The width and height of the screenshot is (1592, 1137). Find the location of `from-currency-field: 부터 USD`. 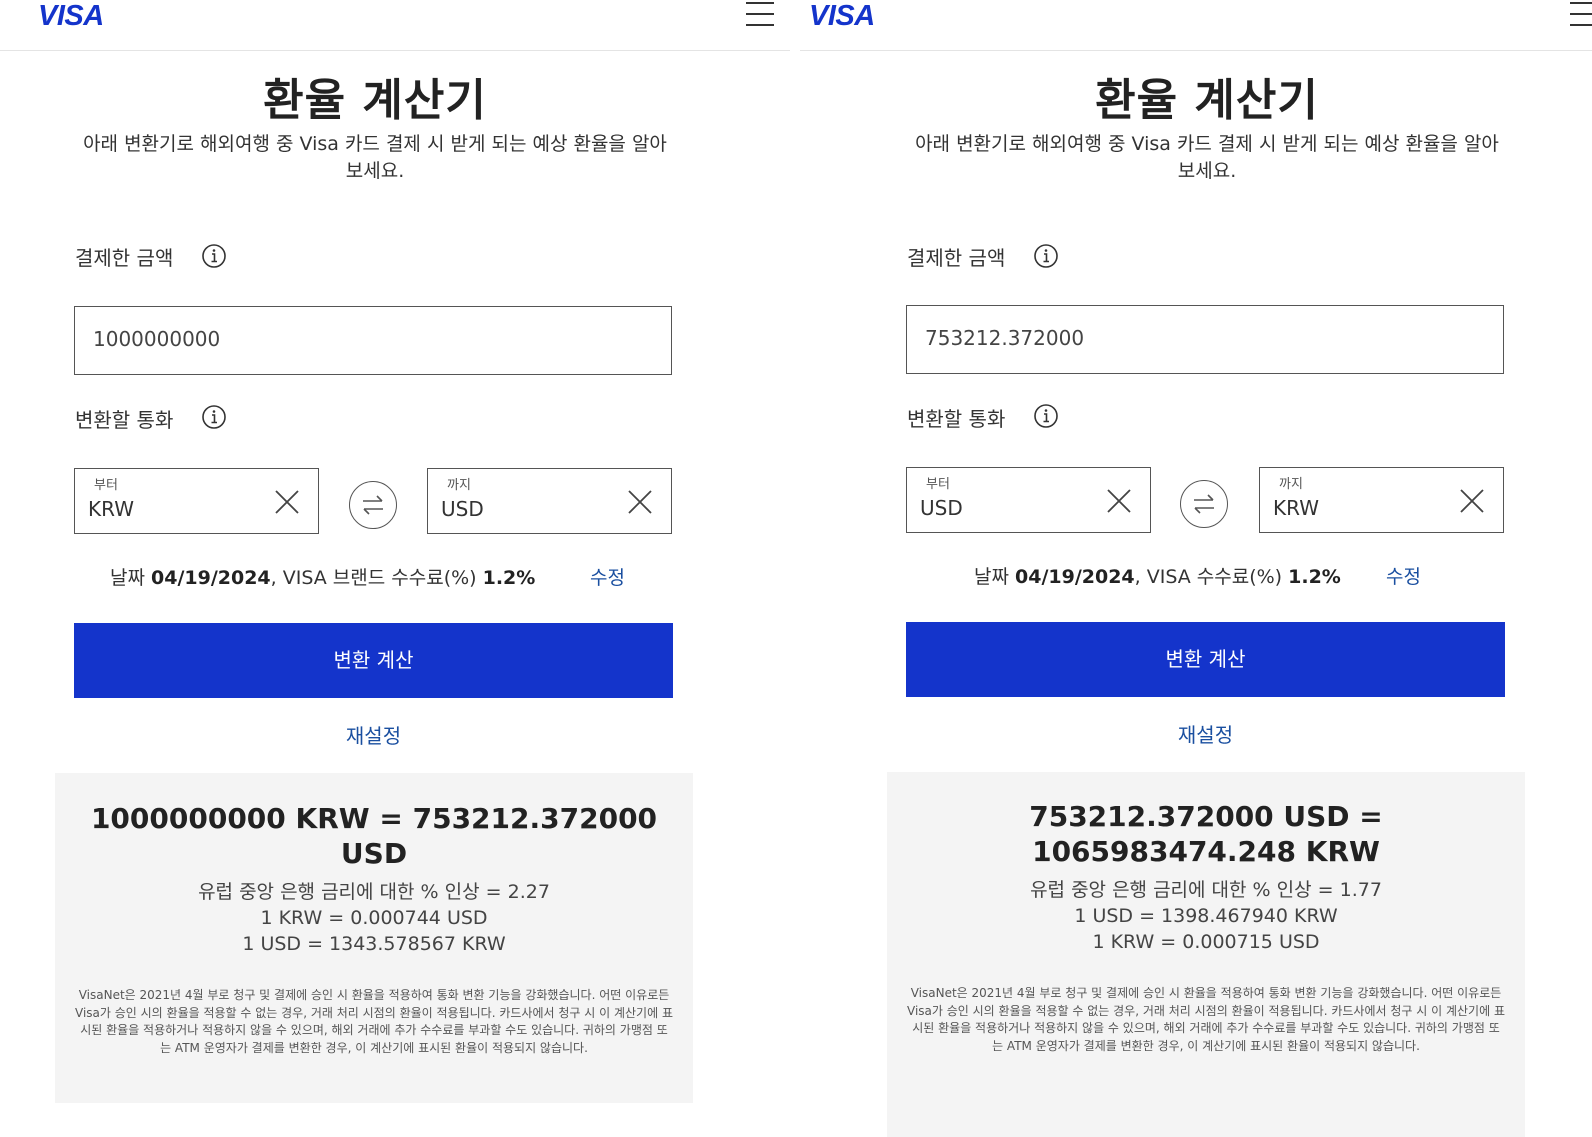

from-currency-field: 부터 USD is located at coordinates (1028, 500).